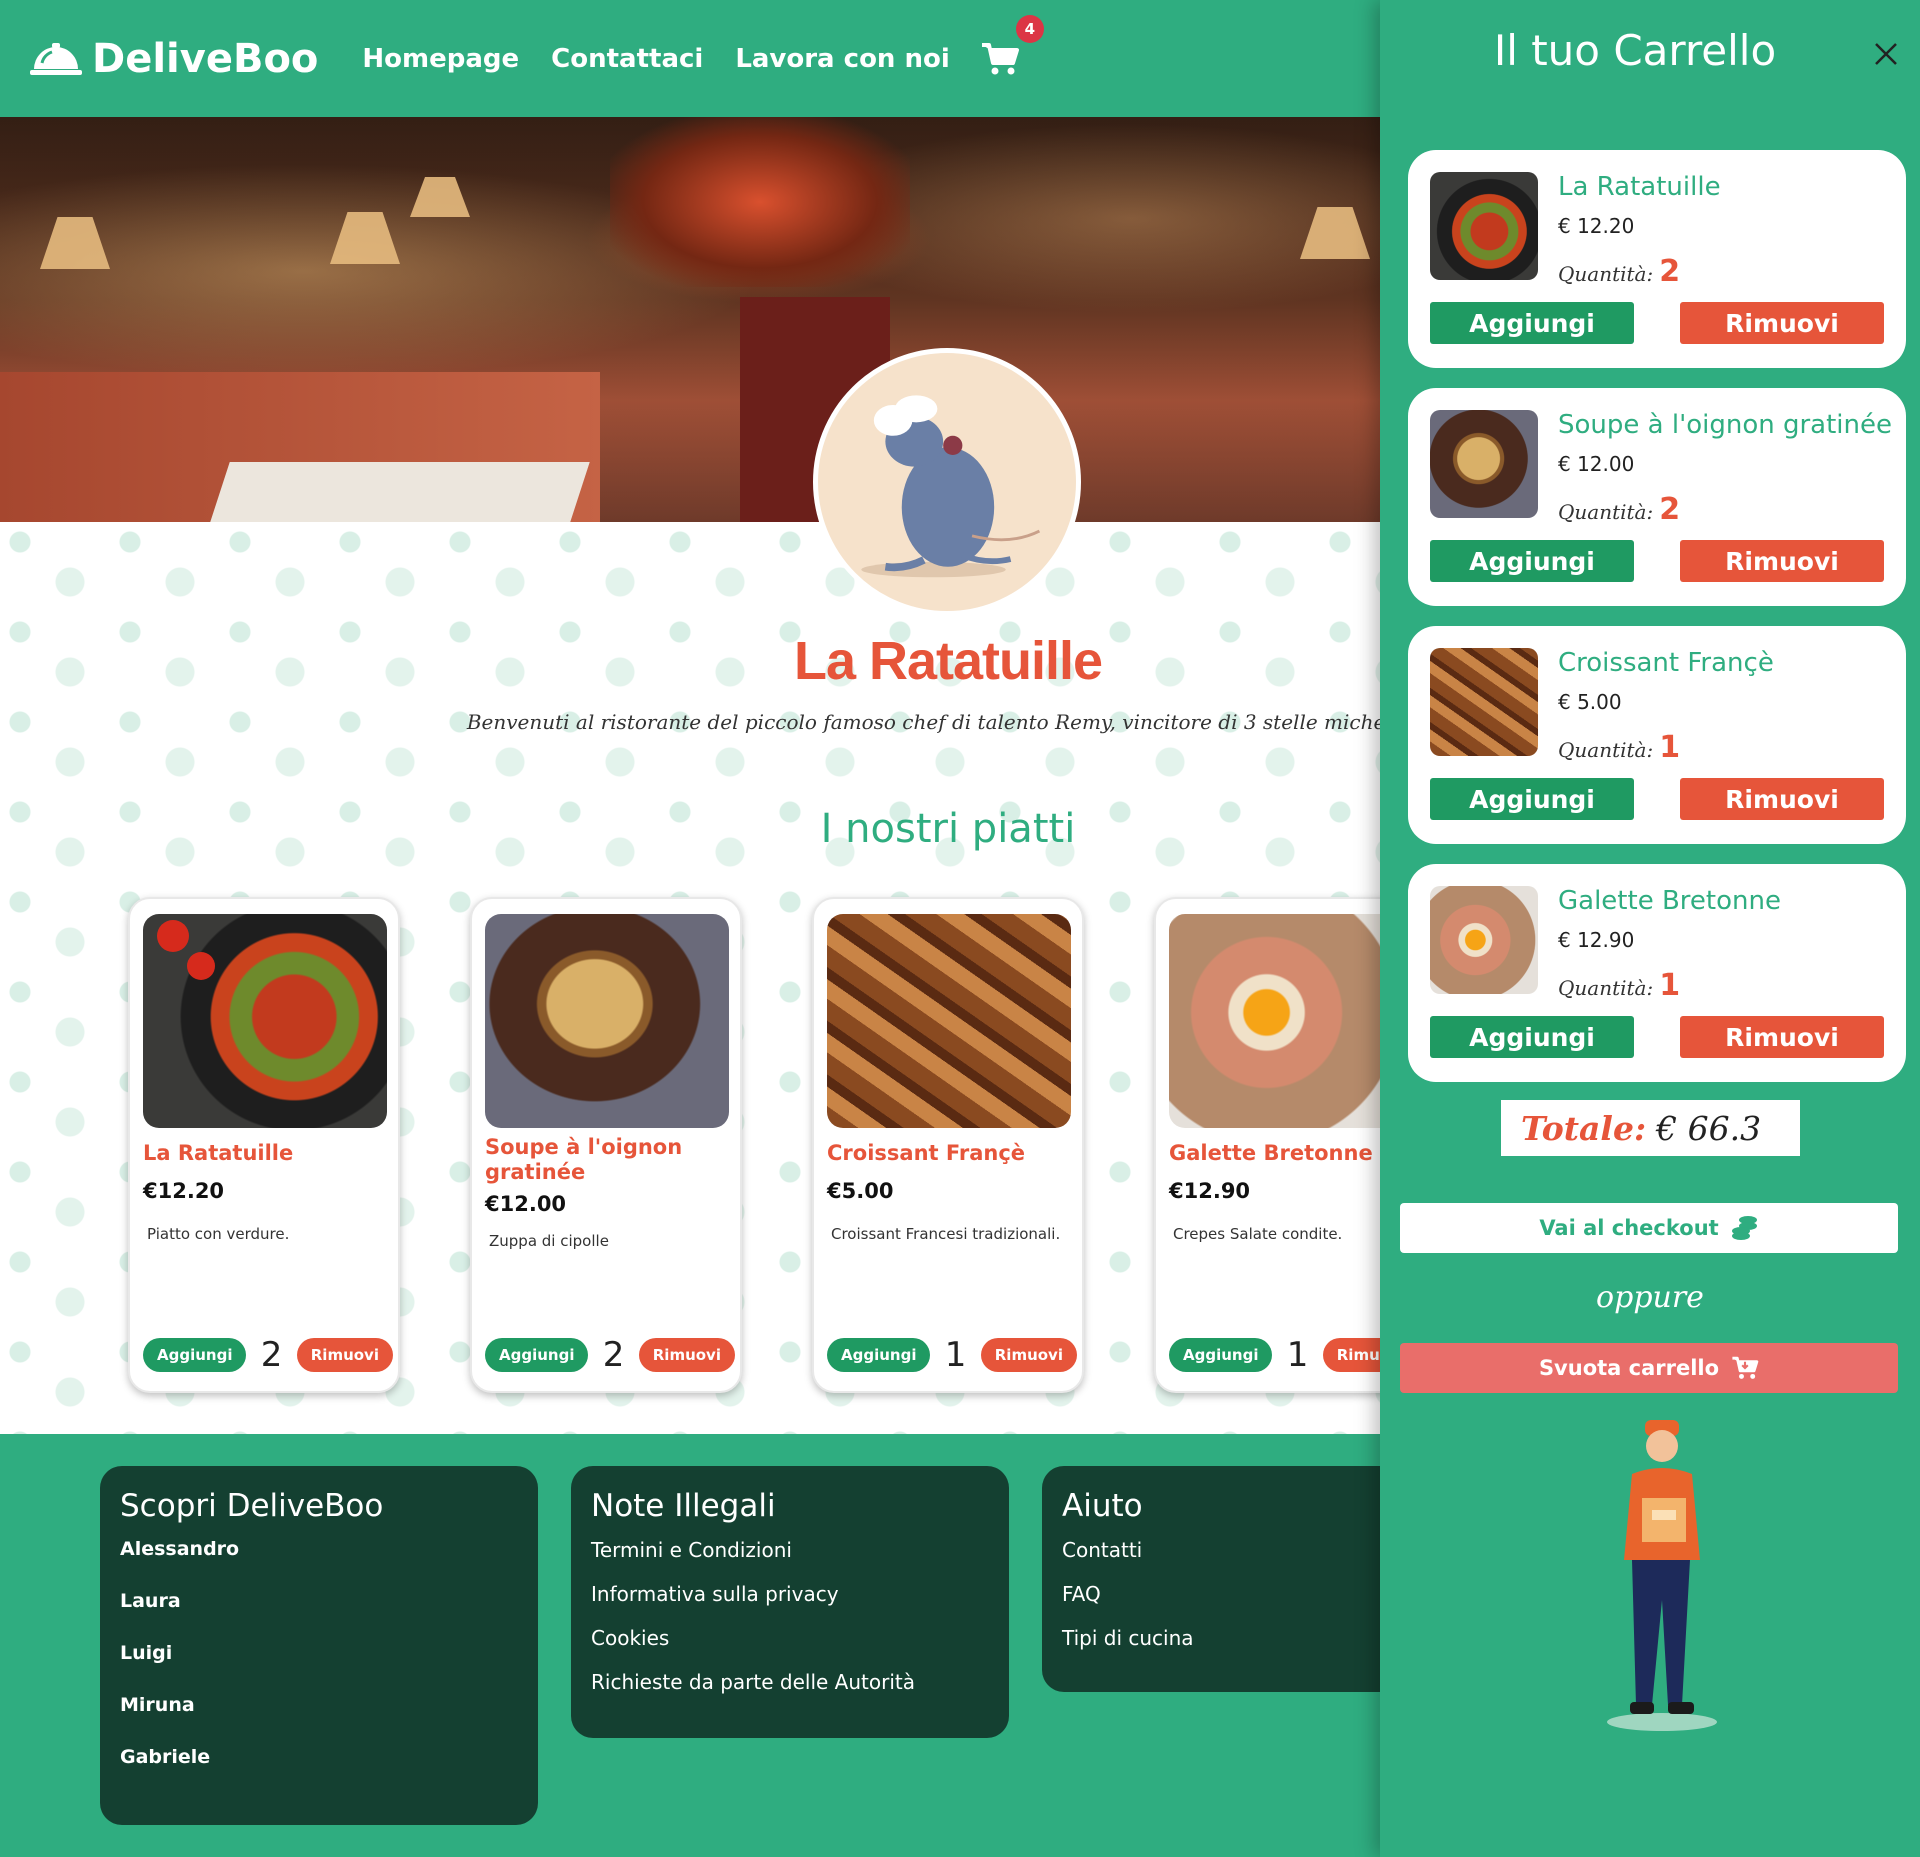 This screenshot has width=1920, height=1857. What do you see at coordinates (1102, 1506) in the screenshot?
I see `footer-help-title: Aiuto` at bounding box center [1102, 1506].